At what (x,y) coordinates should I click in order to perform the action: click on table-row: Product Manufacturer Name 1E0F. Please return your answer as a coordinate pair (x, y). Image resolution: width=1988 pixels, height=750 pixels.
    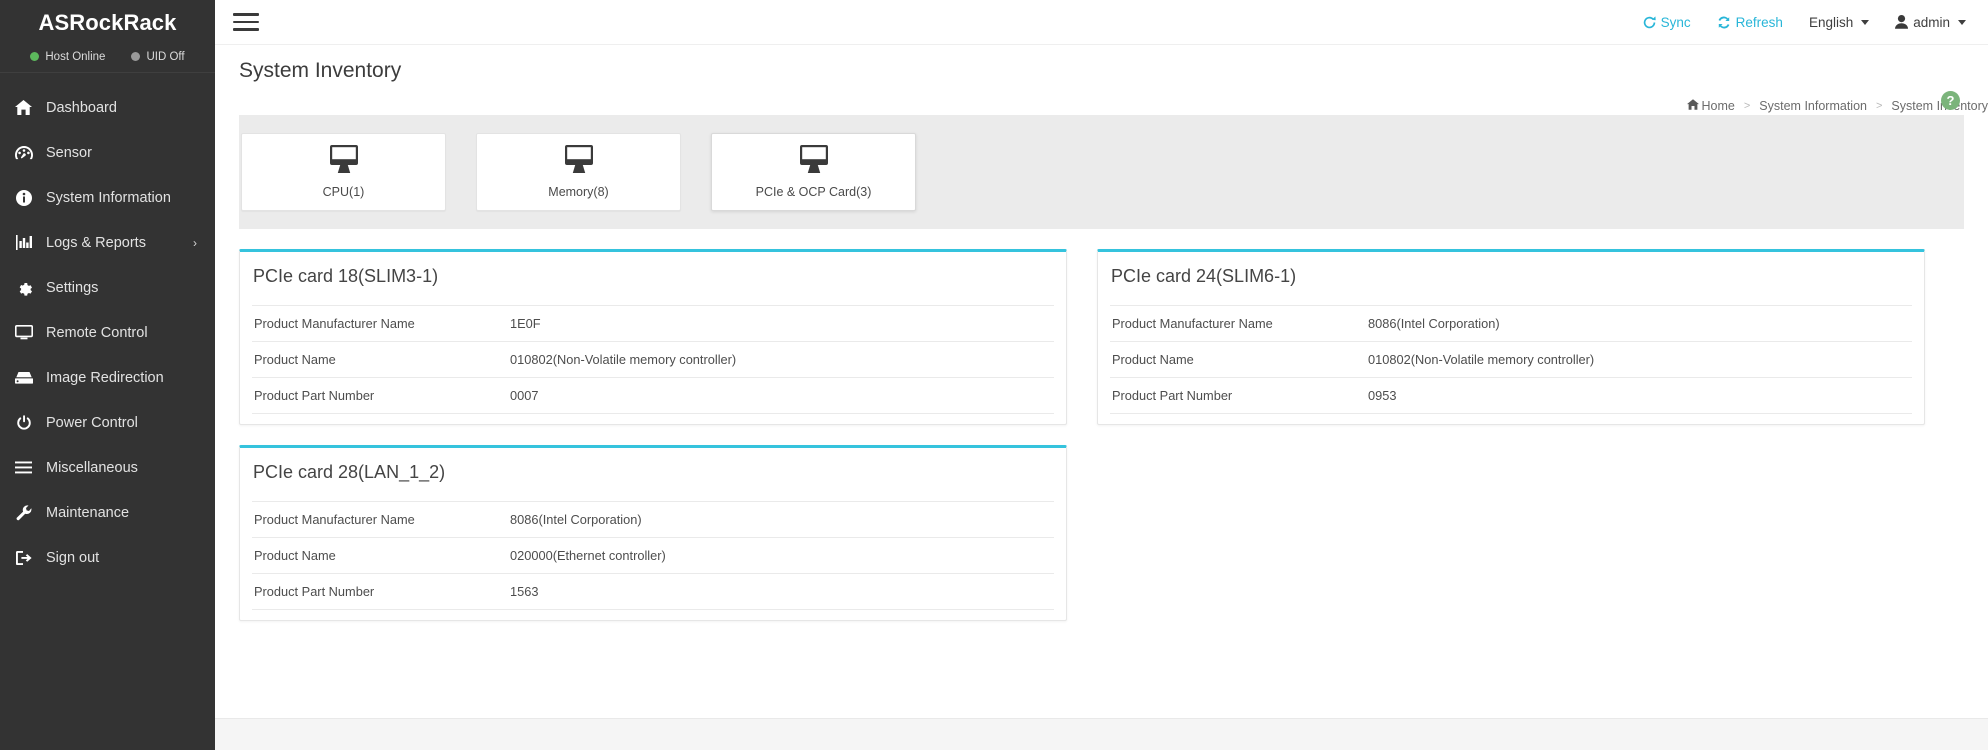
    Looking at the image, I should click on (653, 323).